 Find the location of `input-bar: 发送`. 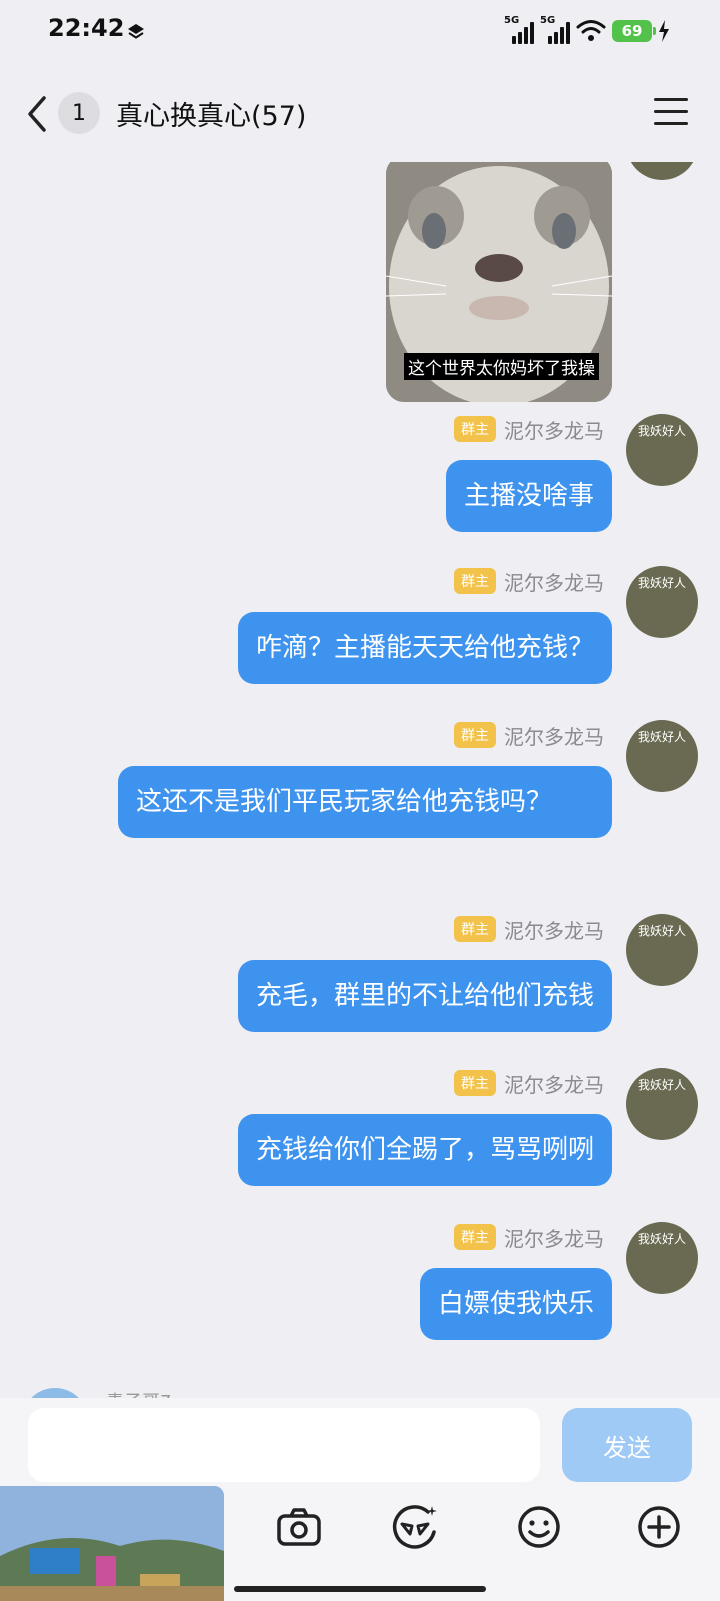

input-bar: 发送 is located at coordinates (360, 1499).